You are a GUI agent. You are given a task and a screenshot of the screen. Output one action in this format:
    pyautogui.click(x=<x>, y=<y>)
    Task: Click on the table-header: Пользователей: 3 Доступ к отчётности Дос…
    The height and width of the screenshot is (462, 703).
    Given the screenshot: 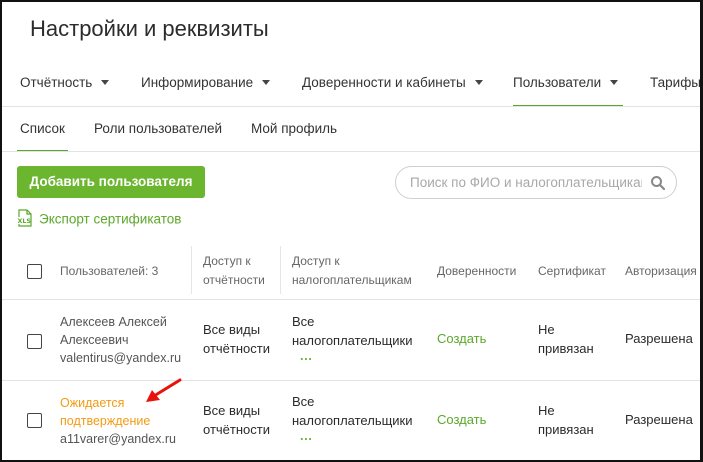 What is the action you would take?
    pyautogui.click(x=351, y=270)
    